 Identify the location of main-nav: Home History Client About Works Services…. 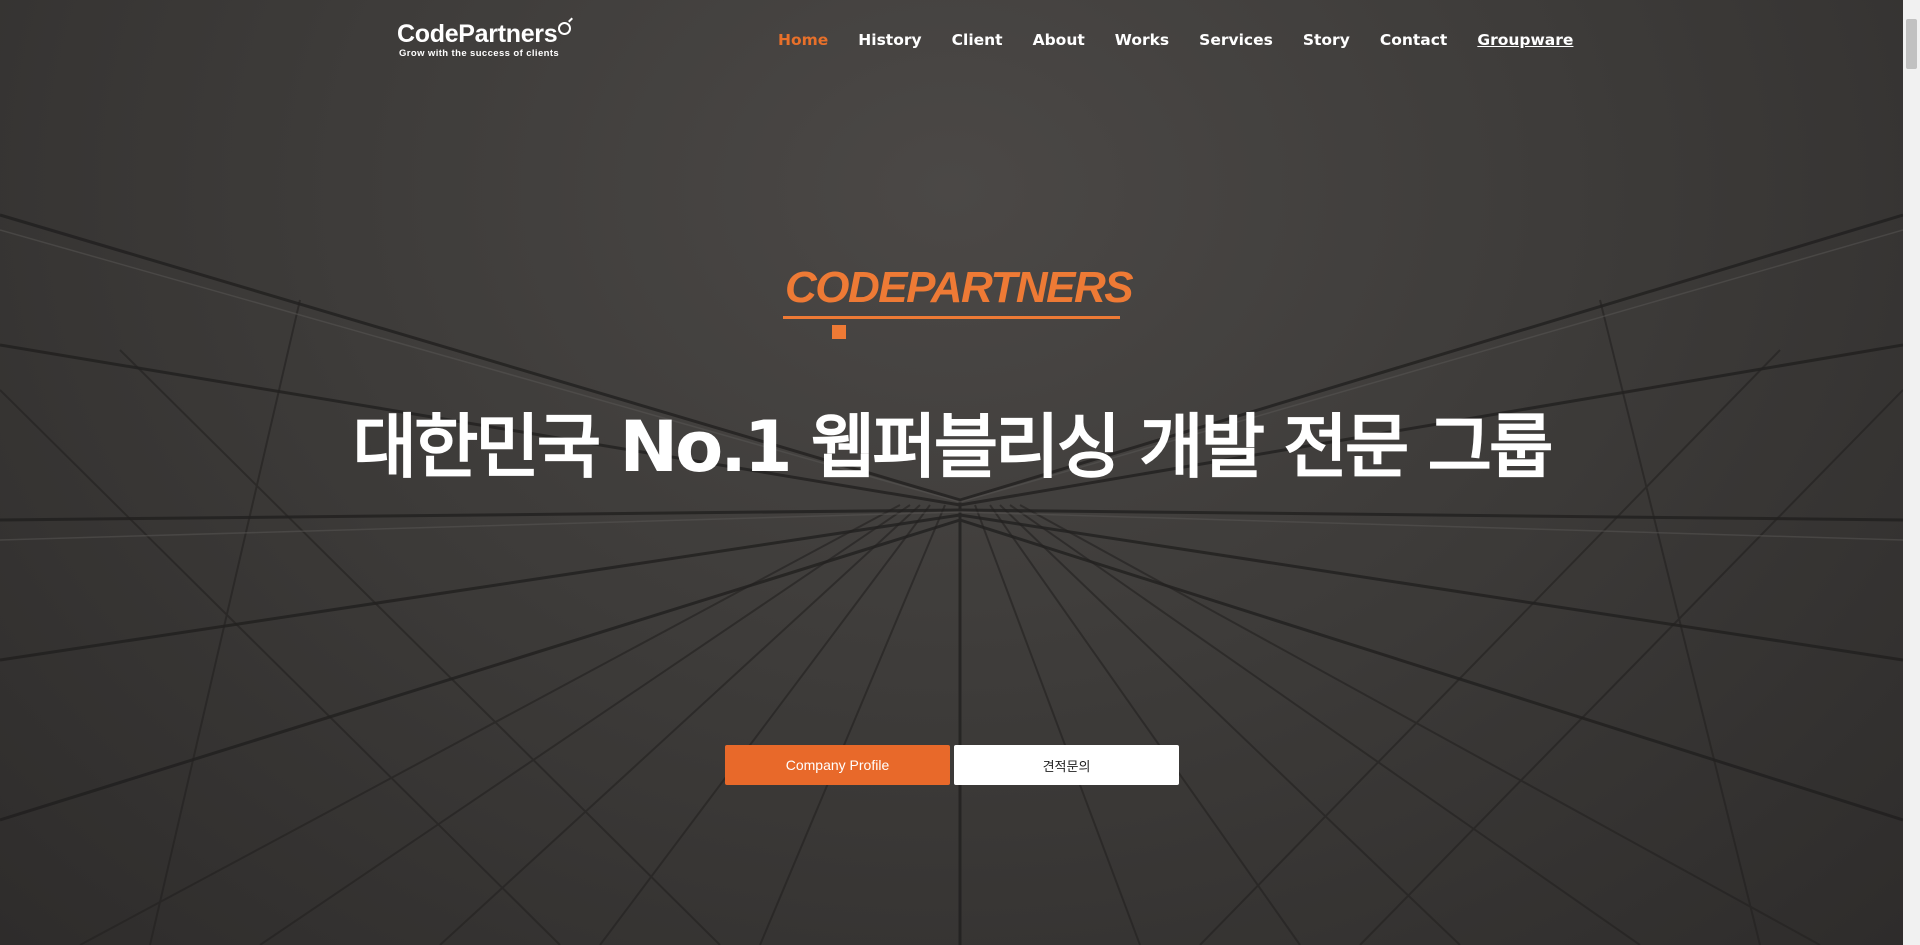
(1190, 40).